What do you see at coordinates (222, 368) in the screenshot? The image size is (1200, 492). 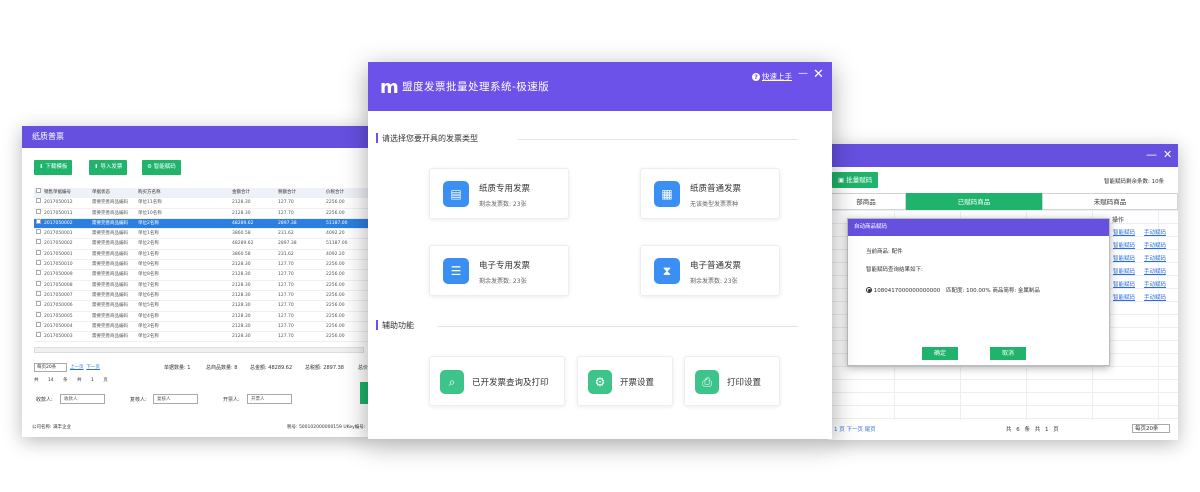 I see `stat-goods: 总商品数量: 8` at bounding box center [222, 368].